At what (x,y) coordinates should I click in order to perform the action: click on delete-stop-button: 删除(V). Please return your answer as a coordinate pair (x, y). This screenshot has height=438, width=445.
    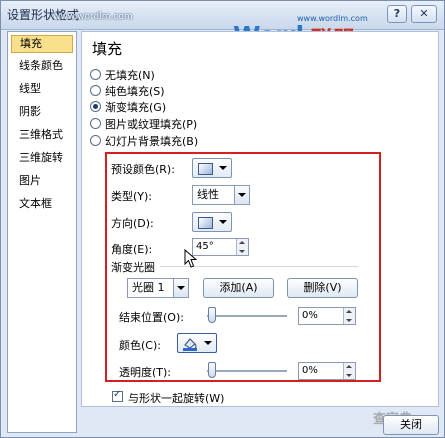
    Looking at the image, I should click on (322, 288).